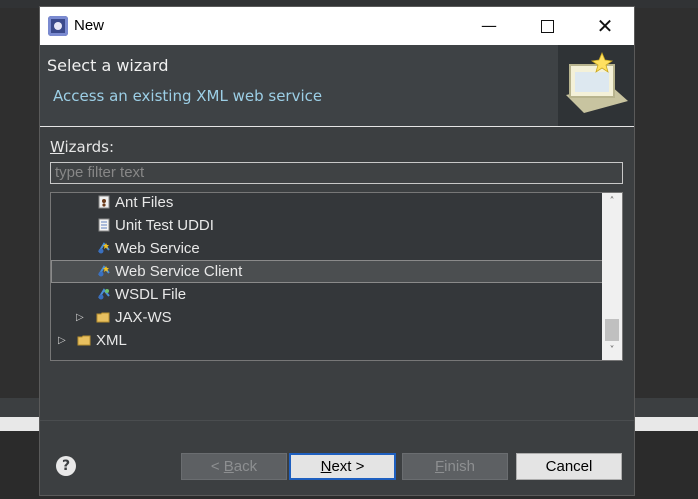 The height and width of the screenshot is (499, 698). What do you see at coordinates (58, 26) in the screenshot?
I see `eclipse-app-icon` at bounding box center [58, 26].